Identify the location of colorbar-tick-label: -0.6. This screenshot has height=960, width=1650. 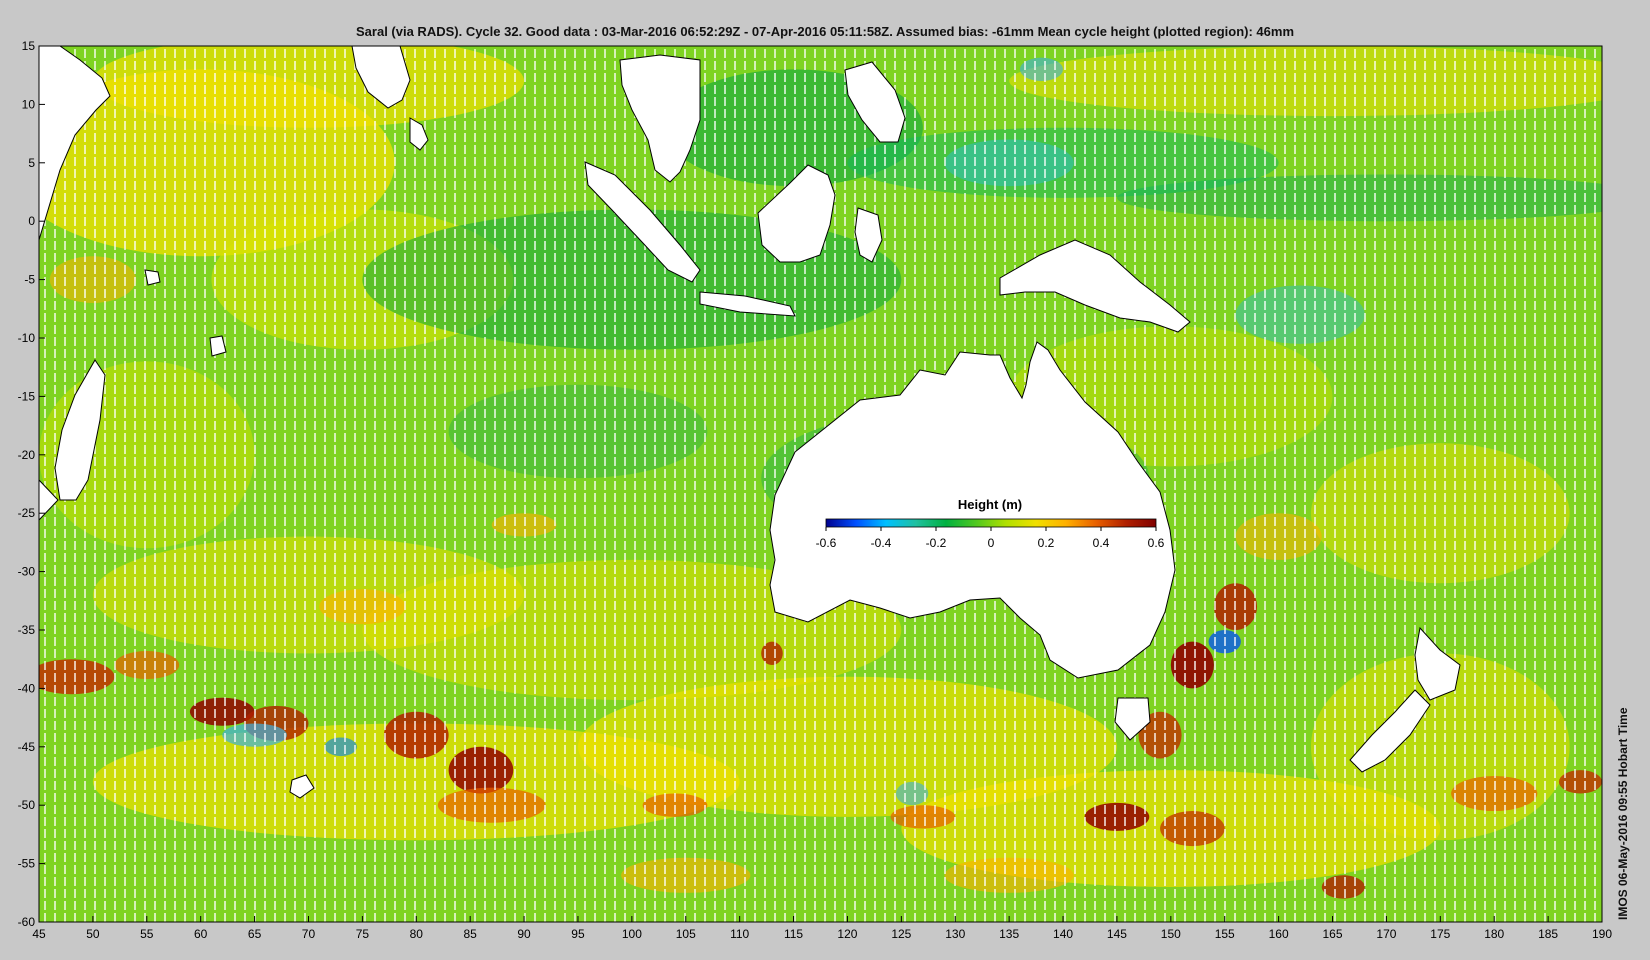
(826, 543).